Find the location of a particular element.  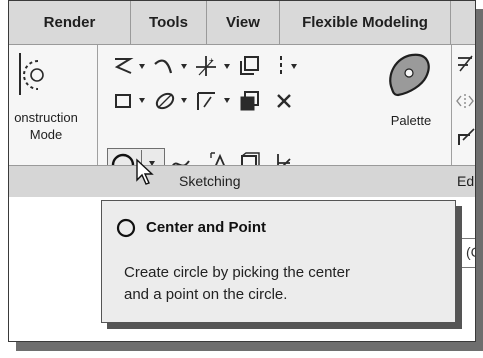

construction-mode-label-1: onstruction is located at coordinates (46, 117).